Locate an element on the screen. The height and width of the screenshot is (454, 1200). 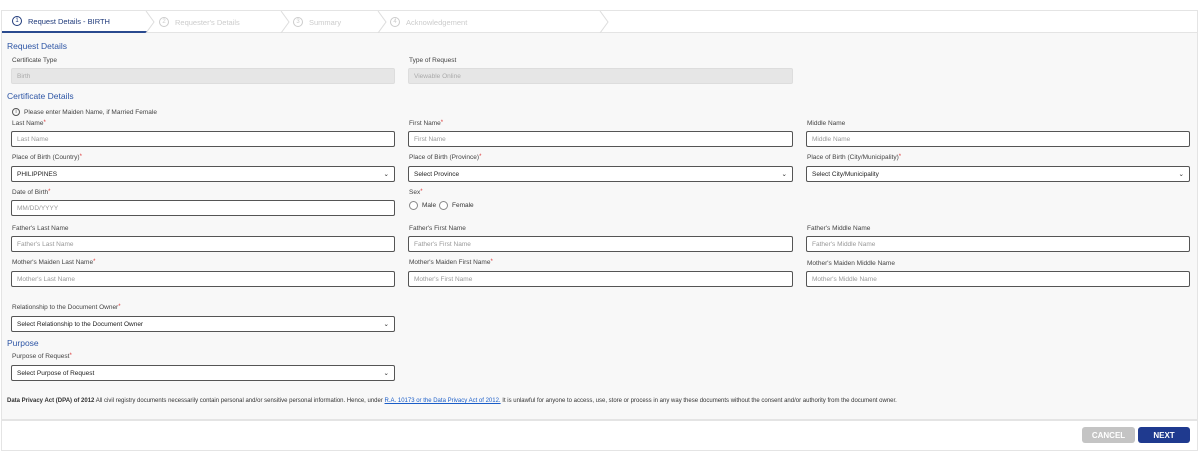
pob-city-label: Place of Birth (City/Municipality)* is located at coordinates (854, 157).